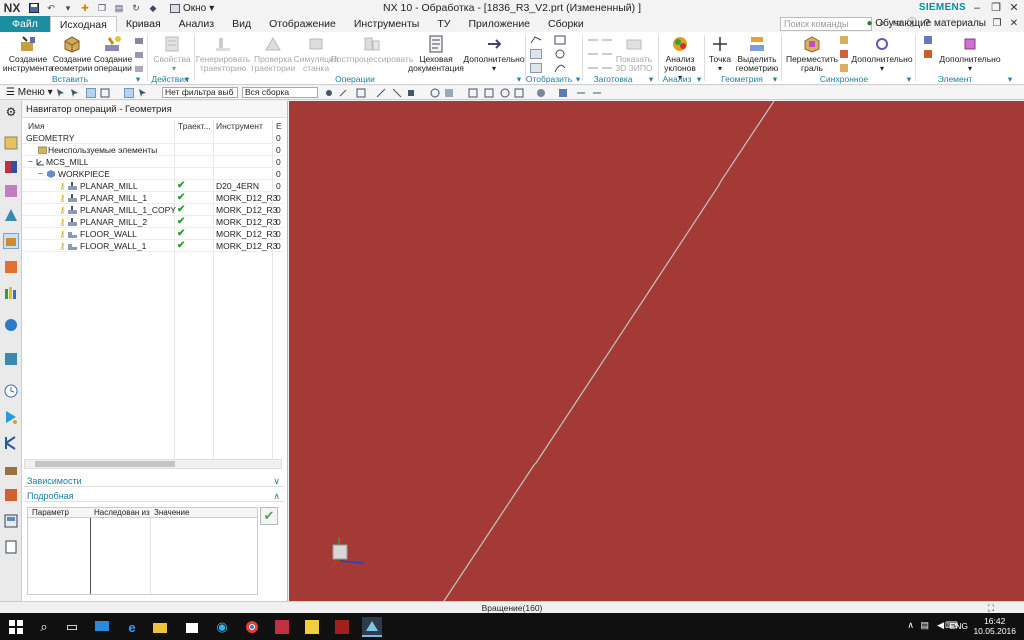  I want to click on nx-taskbar-icon, so click(372, 627).